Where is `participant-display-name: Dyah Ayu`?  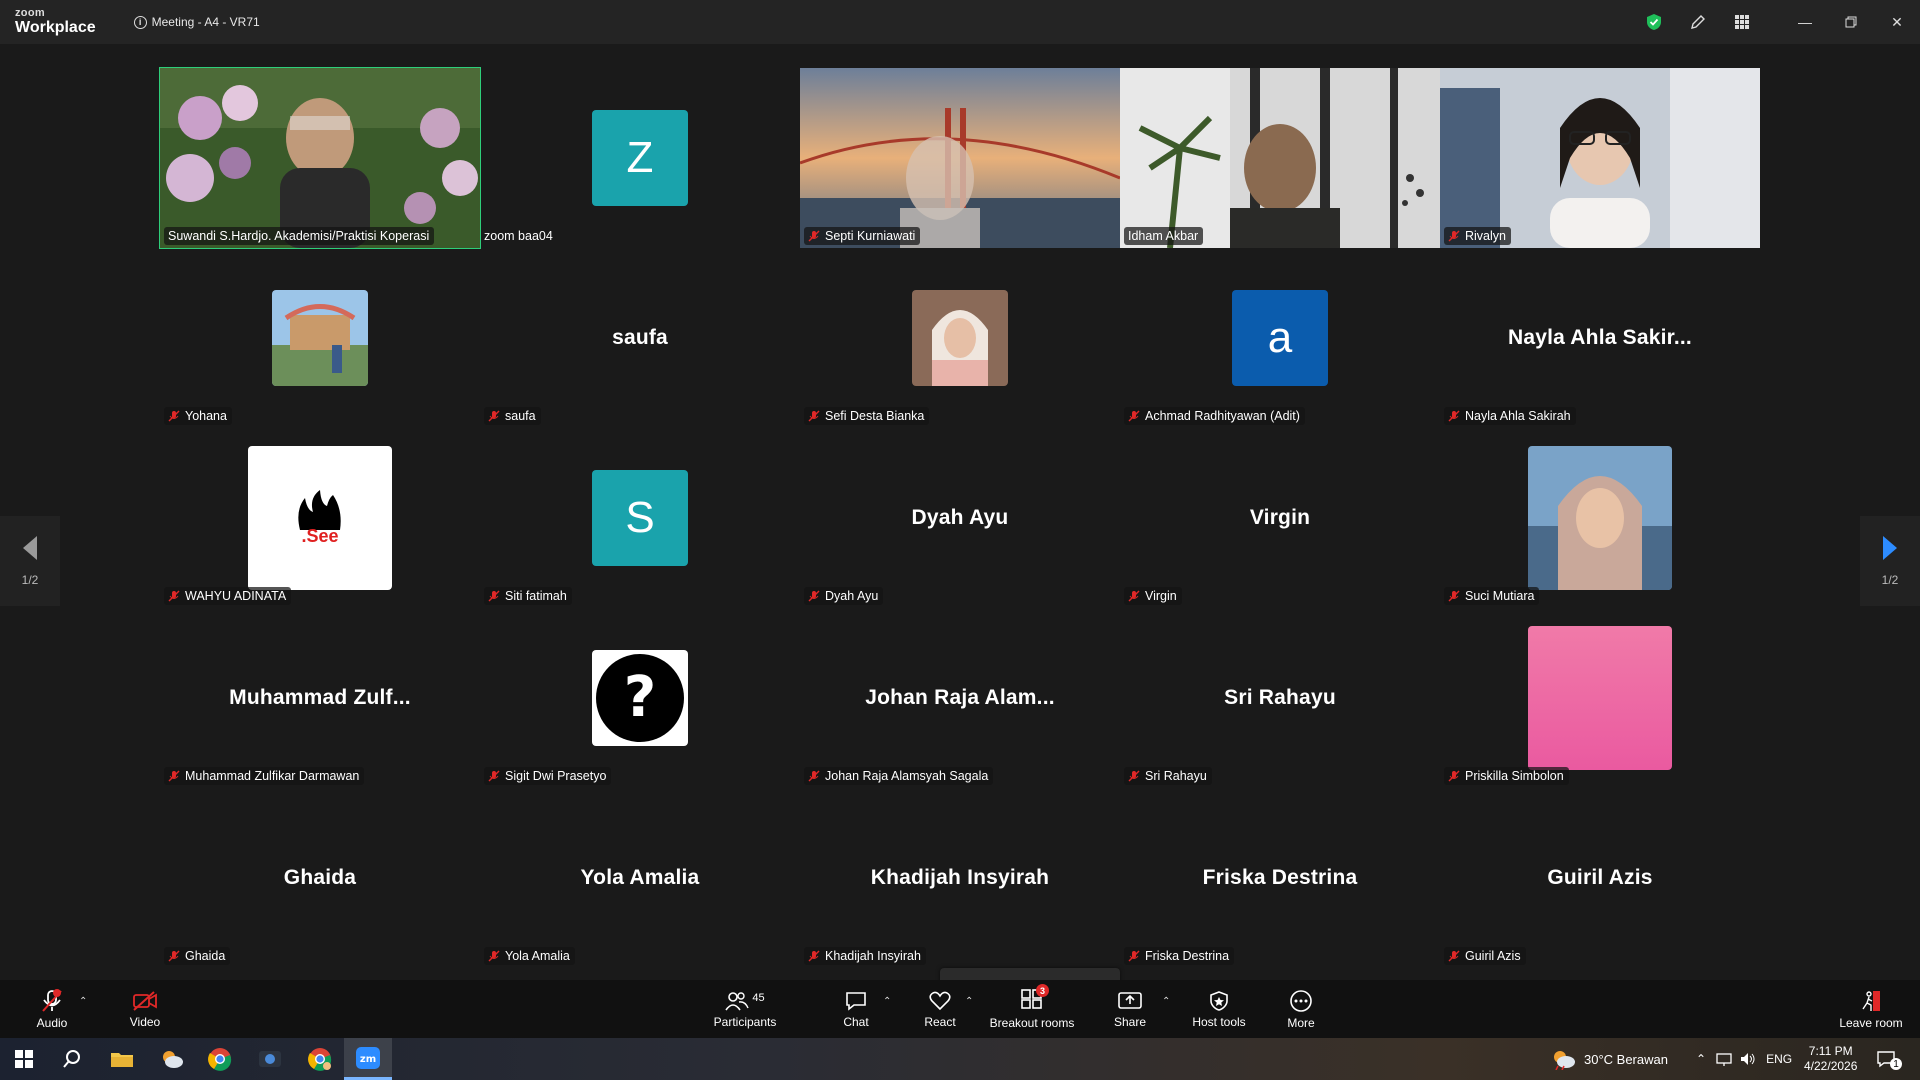 participant-display-name: Dyah Ayu is located at coordinates (960, 517).